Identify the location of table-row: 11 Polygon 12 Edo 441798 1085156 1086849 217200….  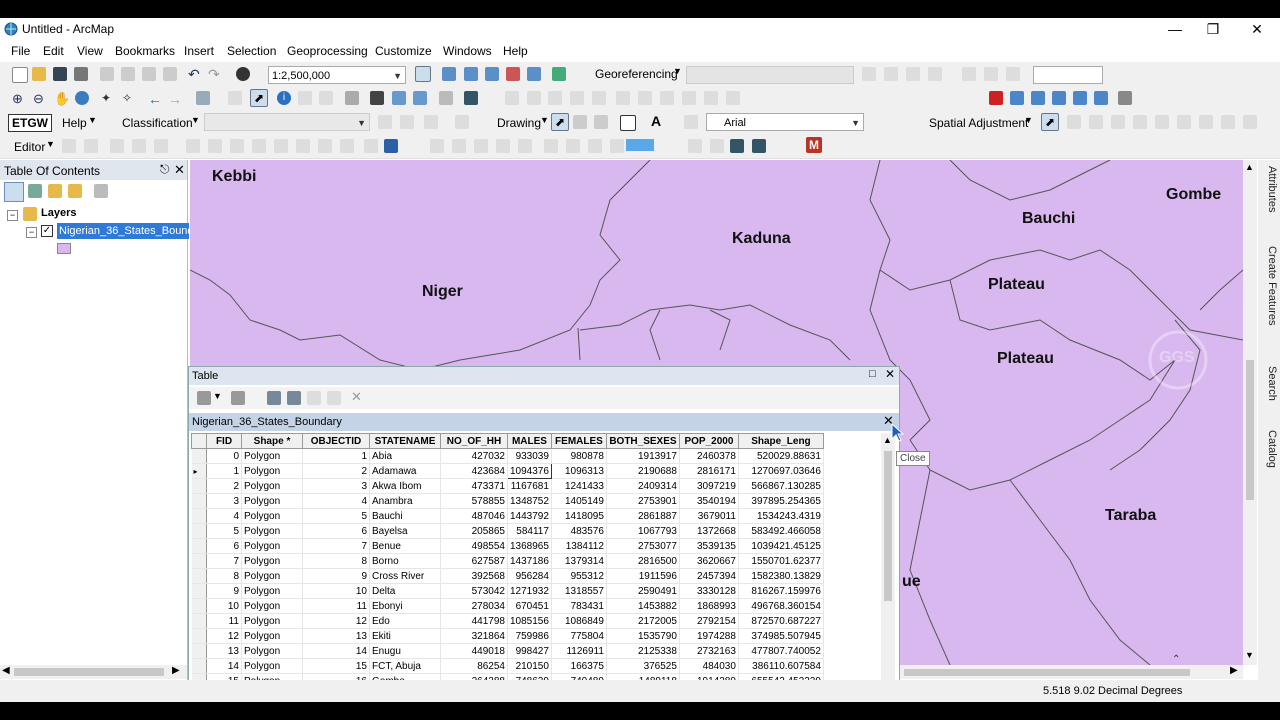
(507, 621).